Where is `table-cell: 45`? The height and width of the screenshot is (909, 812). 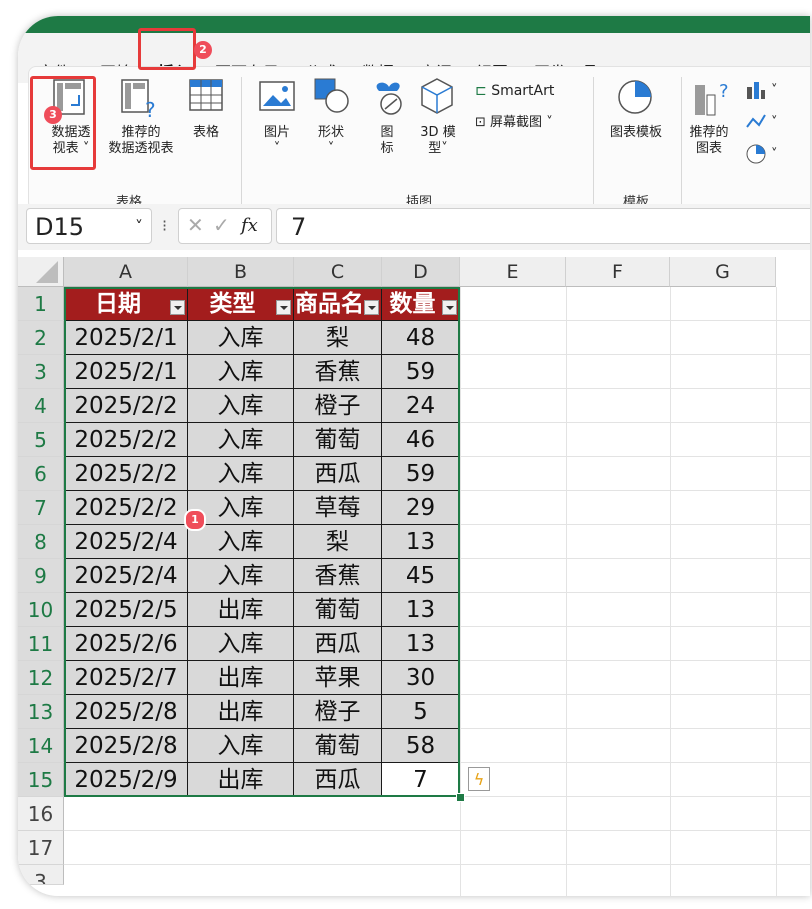 table-cell: 45 is located at coordinates (421, 576).